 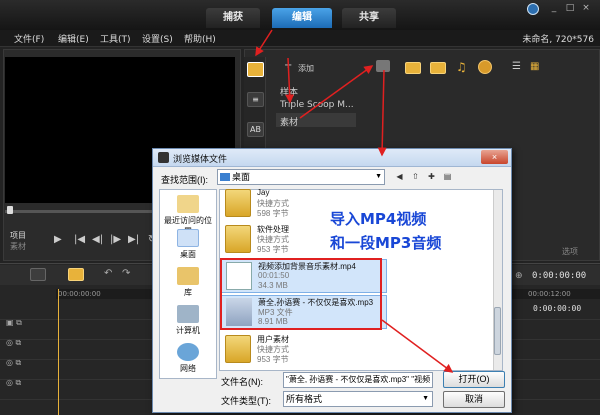 I want to click on library-icon, so click(x=188, y=276).